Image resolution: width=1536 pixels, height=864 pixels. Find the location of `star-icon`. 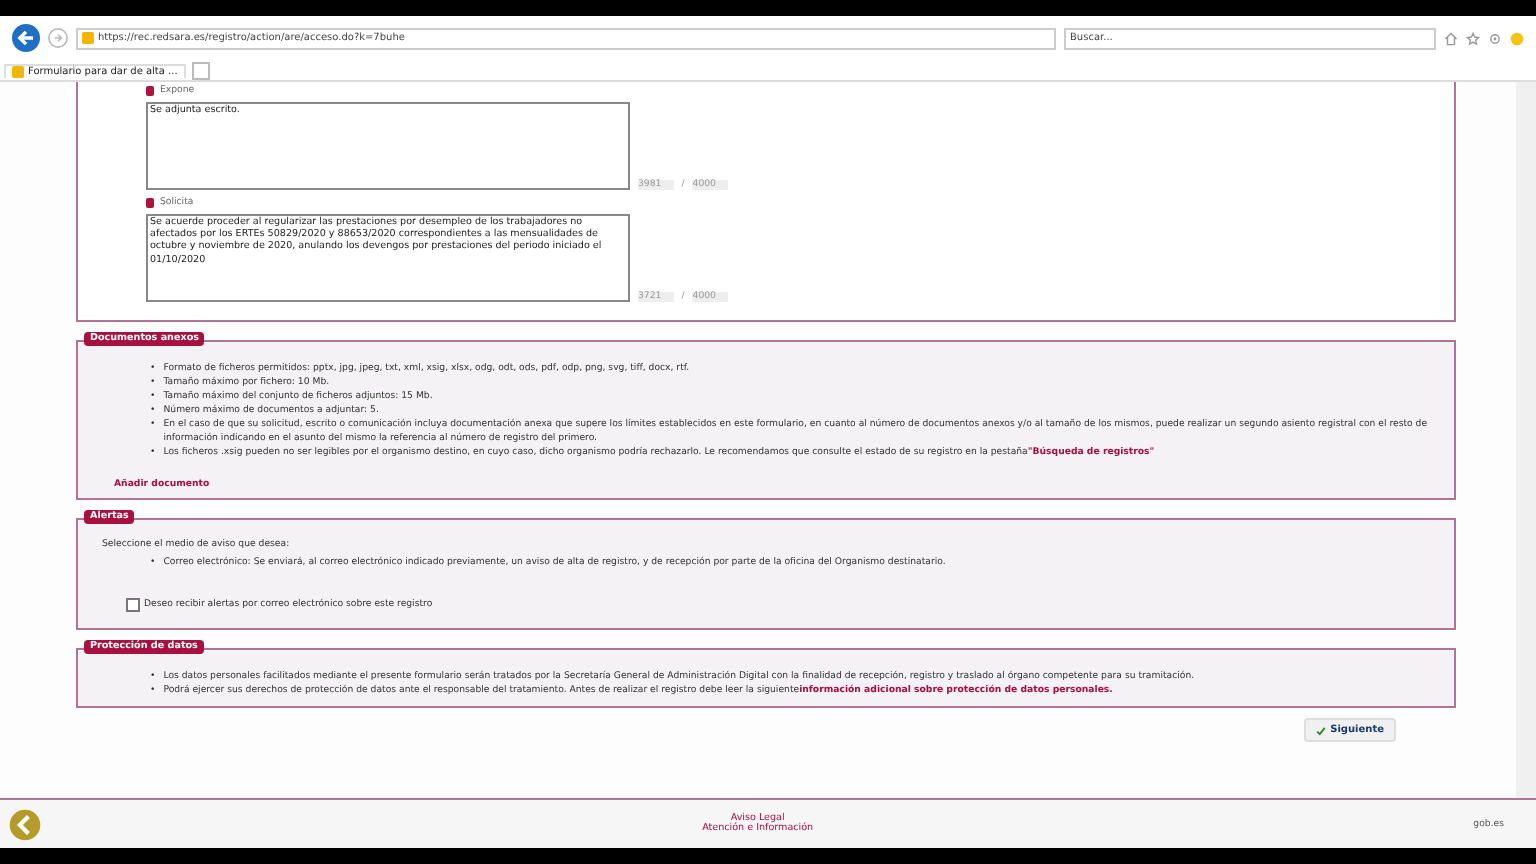

star-icon is located at coordinates (1473, 38).